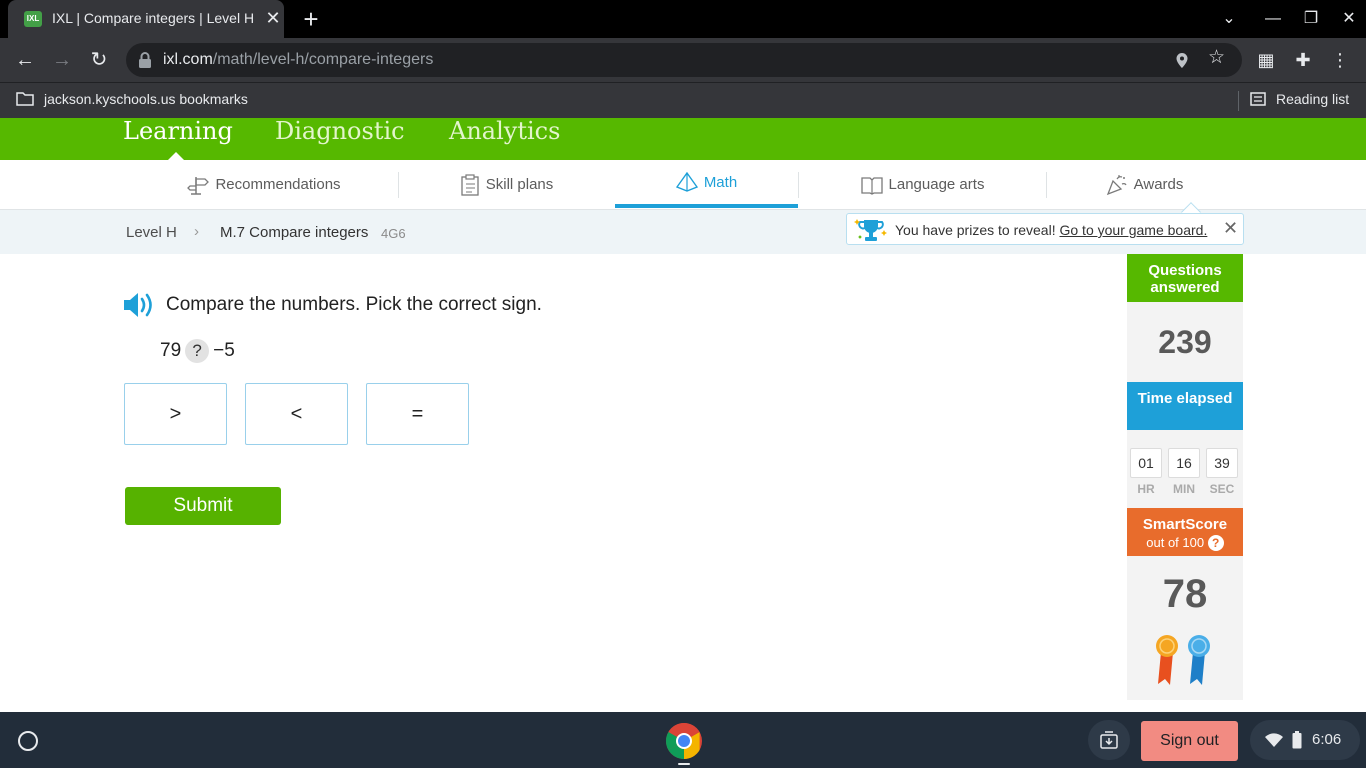 This screenshot has height=768, width=1366. I want to click on extensions-icon: ✚, so click(1303, 60).